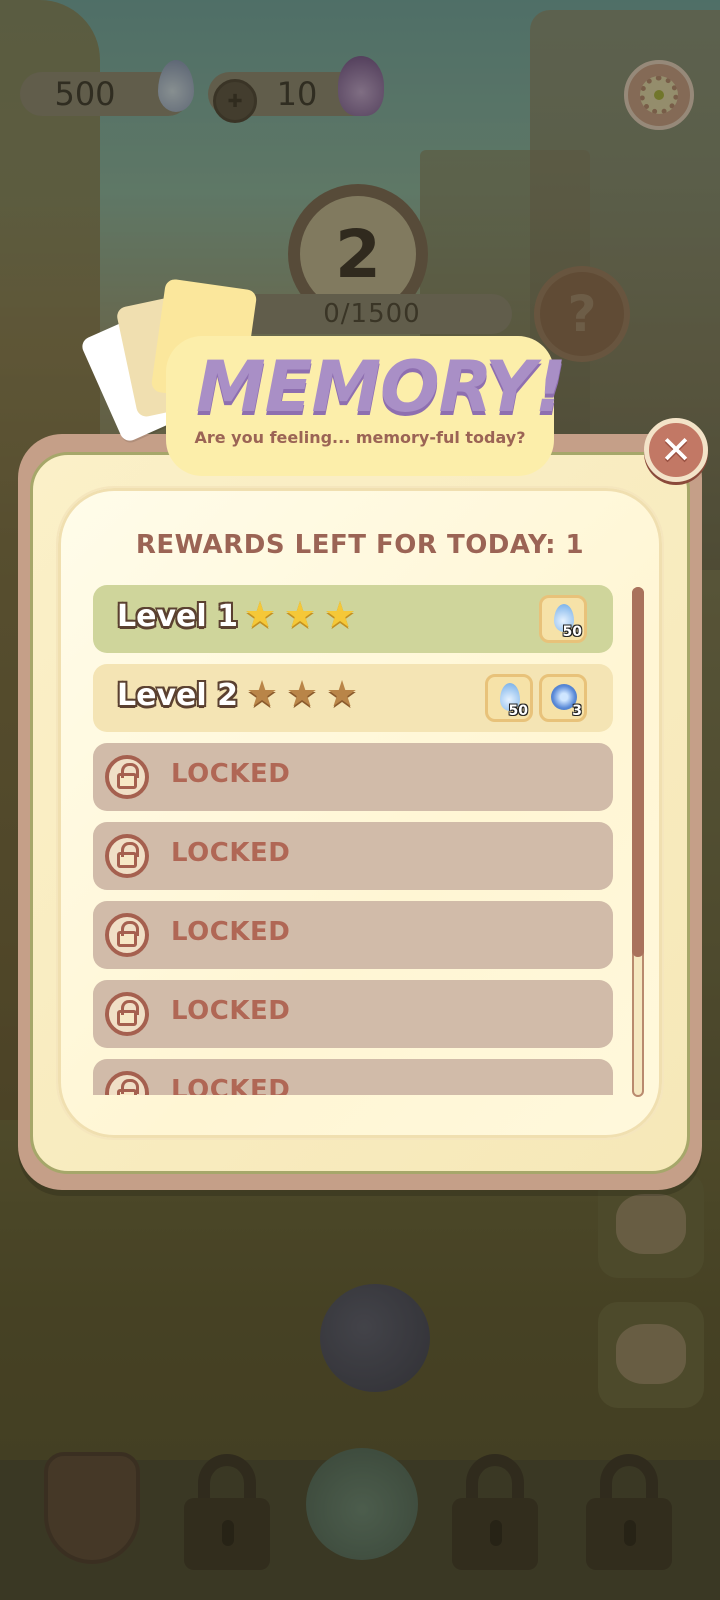 The height and width of the screenshot is (1600, 720). I want to click on level-row-2: Level 2 ★ ★ ★ 50 3, so click(353, 698).